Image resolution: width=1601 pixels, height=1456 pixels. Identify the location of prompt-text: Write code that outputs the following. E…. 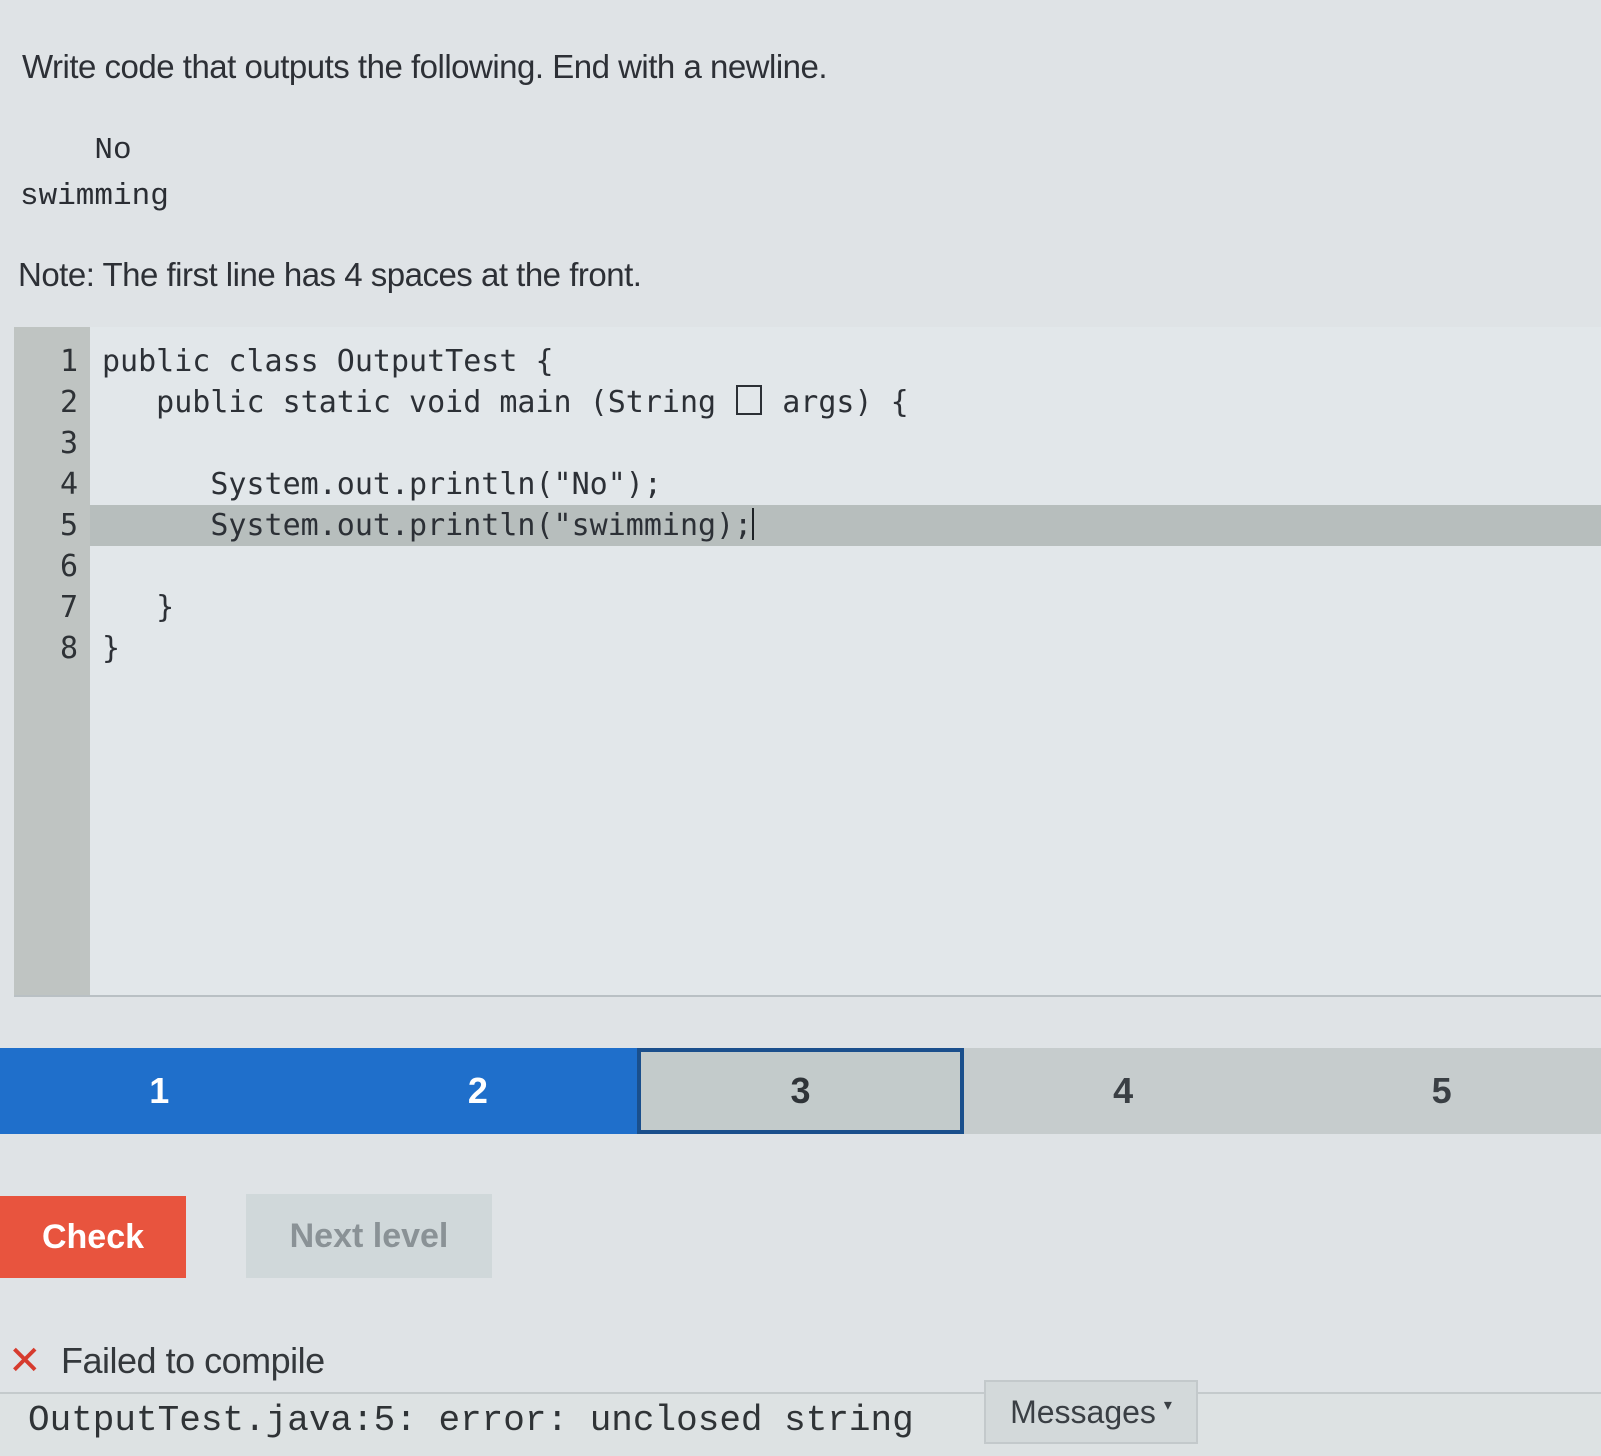
(425, 66).